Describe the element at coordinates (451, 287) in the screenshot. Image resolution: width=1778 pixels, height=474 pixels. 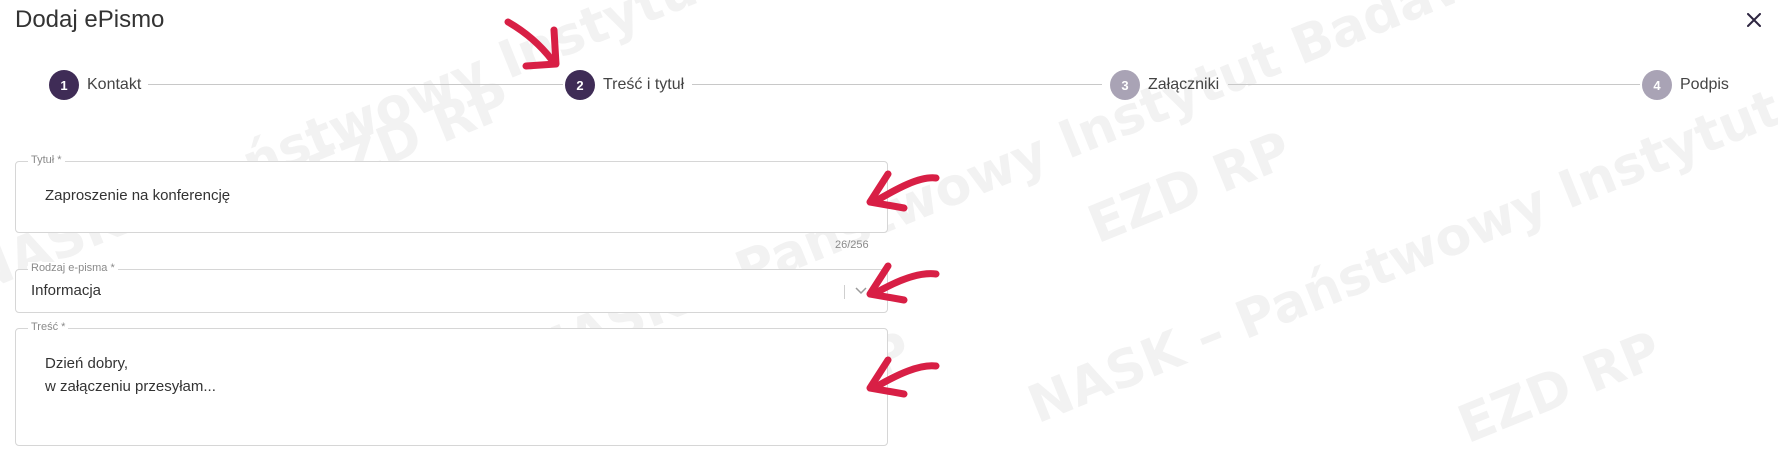
I see `type-select: Rodzaj e-pisma * Informacja` at that location.